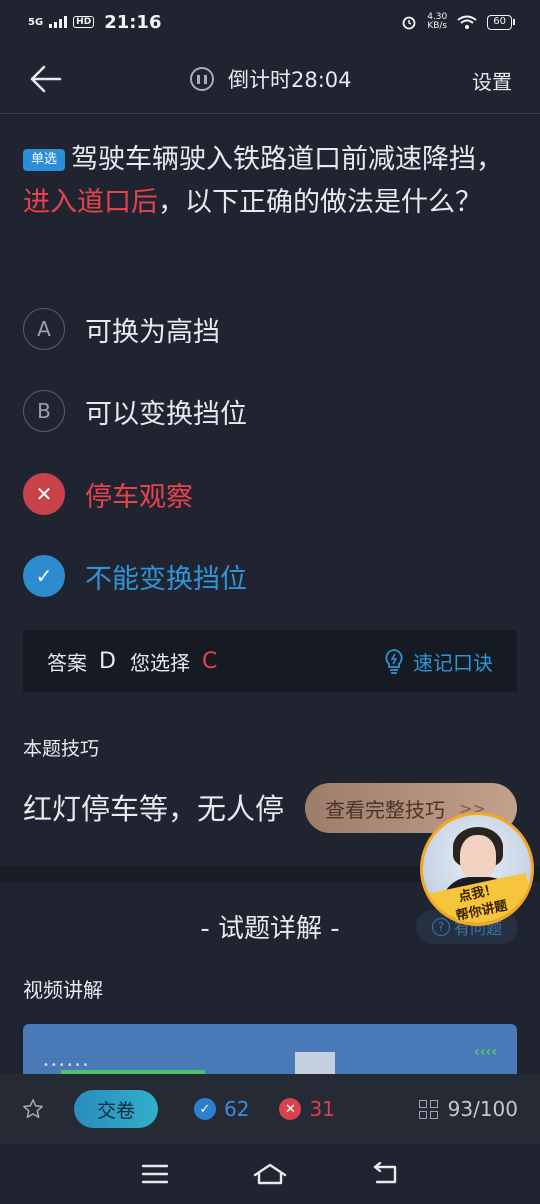 The height and width of the screenshot is (1204, 540). What do you see at coordinates (90, 202) in the screenshot?
I see `question-highlight: 进入道口后` at bounding box center [90, 202].